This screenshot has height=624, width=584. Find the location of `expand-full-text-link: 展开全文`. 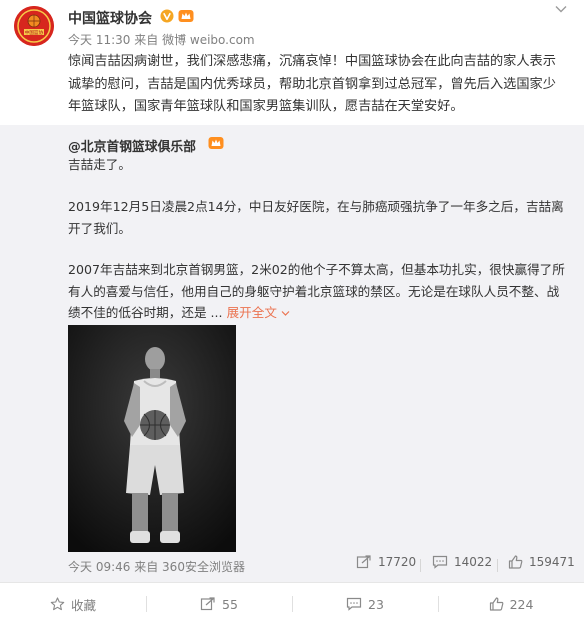

expand-full-text-link: 展开全文 is located at coordinates (258, 312).